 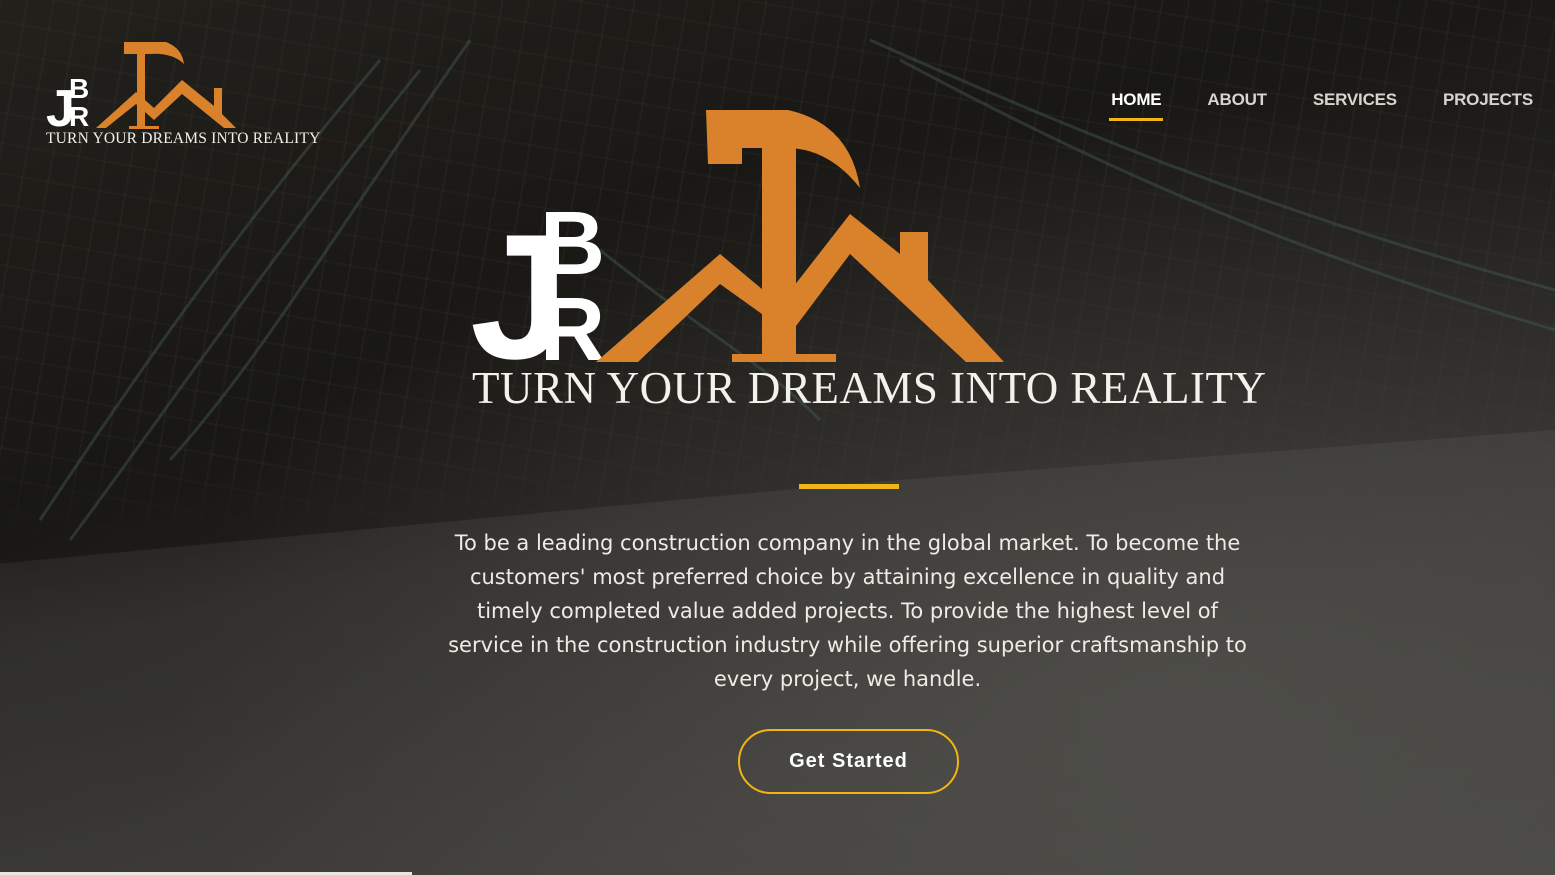 I want to click on logo-letters-r: R, so click(x=79, y=116).